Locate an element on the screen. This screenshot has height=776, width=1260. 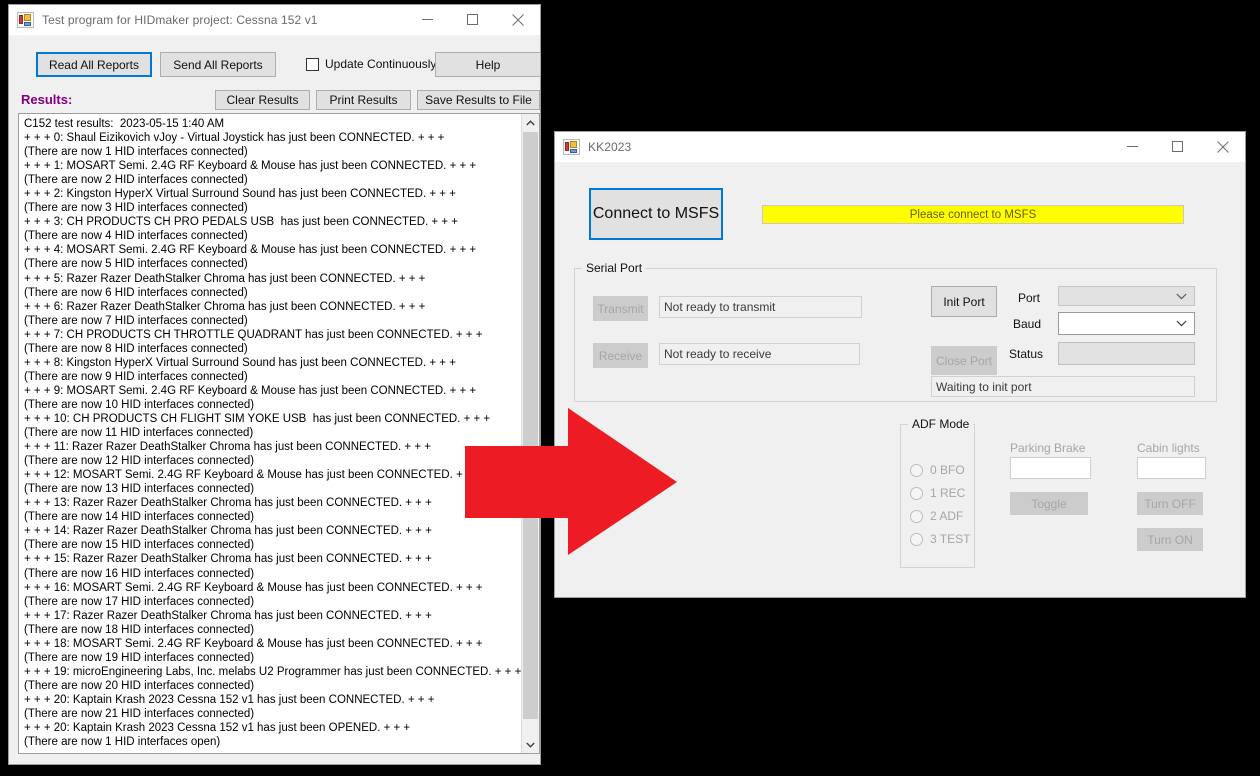
scrollbar-thumb is located at coordinates (530, 425).